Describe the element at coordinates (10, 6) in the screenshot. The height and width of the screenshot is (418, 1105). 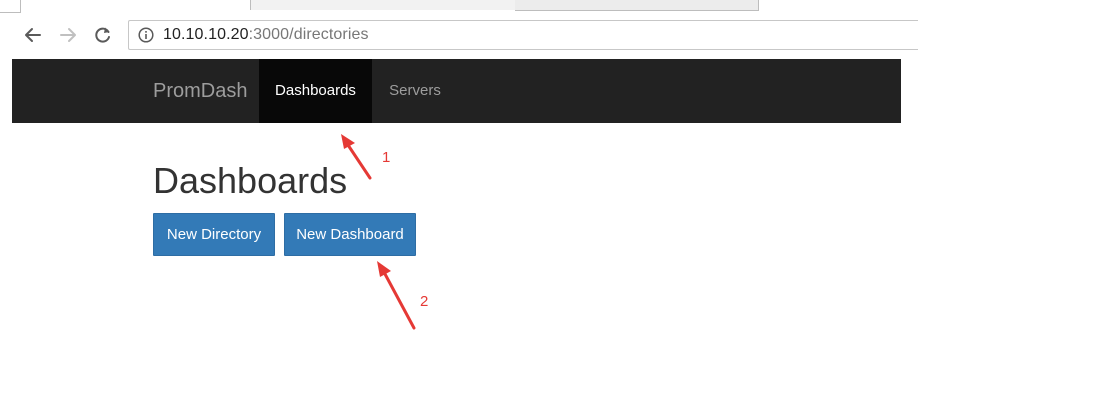
I see `browser-tab-edge` at that location.